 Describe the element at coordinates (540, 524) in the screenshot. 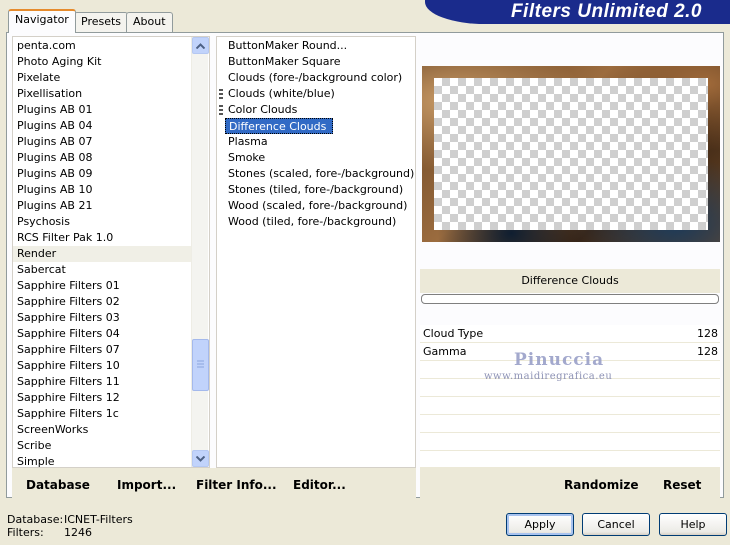

I see `apply-button: Apply` at that location.